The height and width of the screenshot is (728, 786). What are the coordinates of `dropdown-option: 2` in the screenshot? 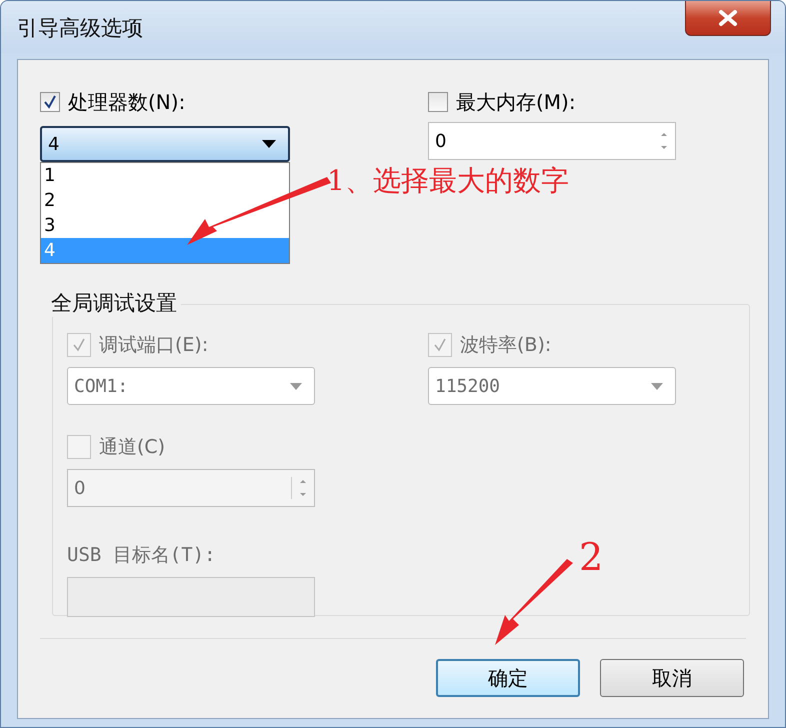 It's located at (165, 200).